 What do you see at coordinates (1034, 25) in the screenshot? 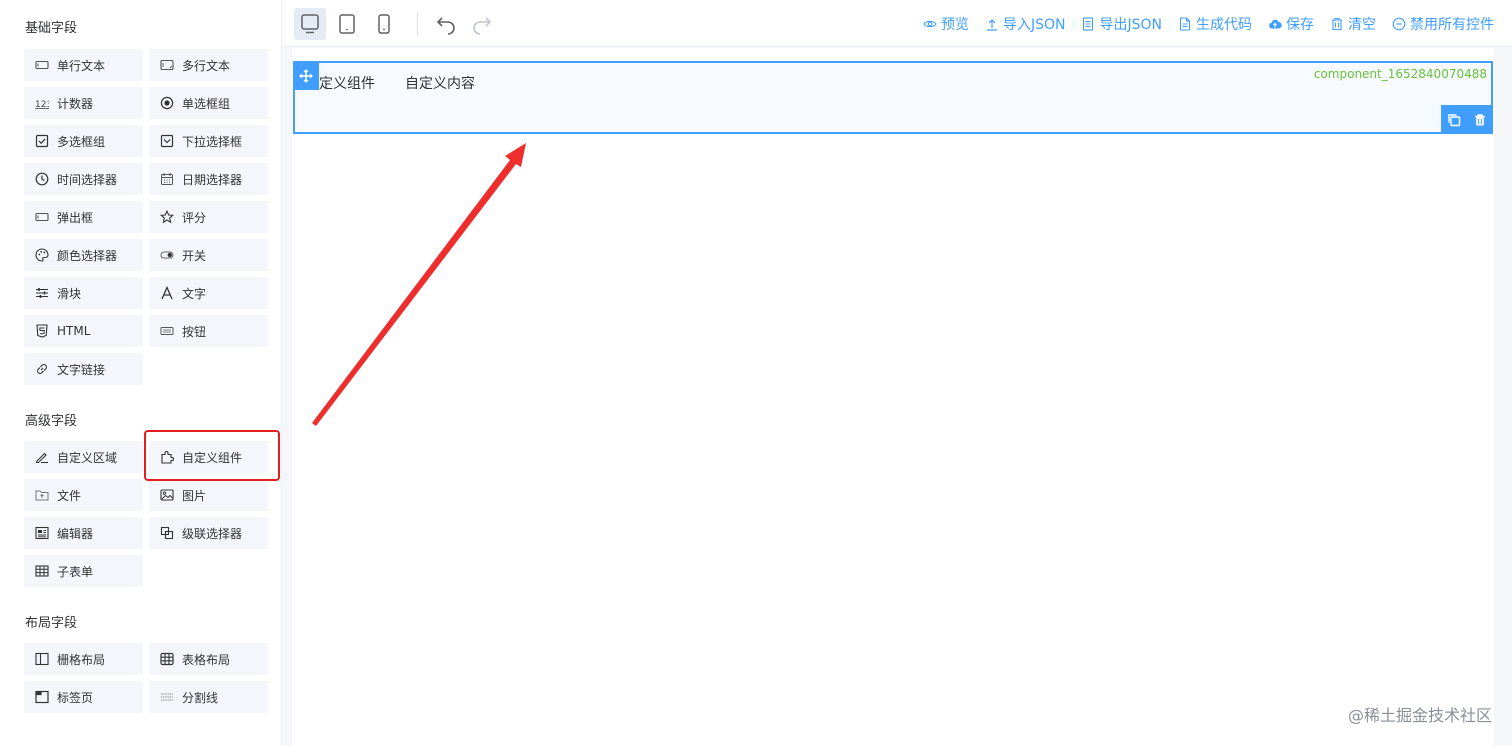
I see `toolbar-action-label: 导入JSON` at bounding box center [1034, 25].